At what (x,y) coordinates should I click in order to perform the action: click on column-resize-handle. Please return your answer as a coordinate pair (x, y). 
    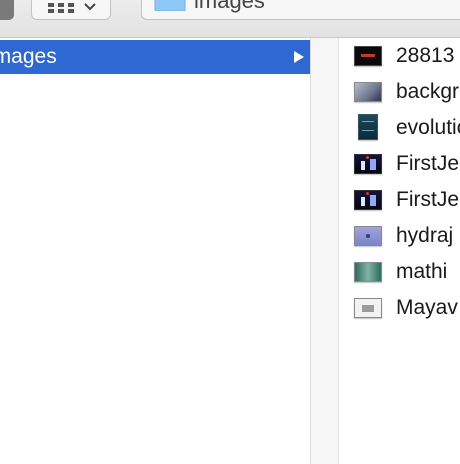
    Looking at the image, I should click on (324, 251).